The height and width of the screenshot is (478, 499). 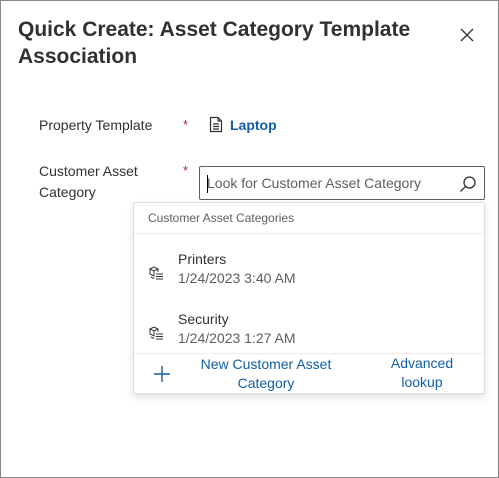 What do you see at coordinates (67, 192) in the screenshot?
I see `customer-asset-category-label-line2: Category` at bounding box center [67, 192].